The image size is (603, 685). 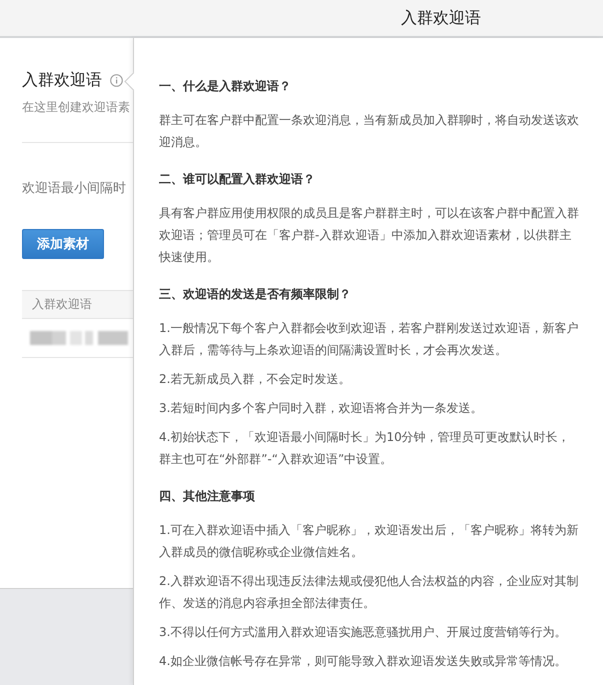 I want to click on help-paragraph: 群主可在客户群中配置一条欢迎消息，当有新成员加入群聊时，将自动发送该欢迎消息。, so click(x=369, y=131).